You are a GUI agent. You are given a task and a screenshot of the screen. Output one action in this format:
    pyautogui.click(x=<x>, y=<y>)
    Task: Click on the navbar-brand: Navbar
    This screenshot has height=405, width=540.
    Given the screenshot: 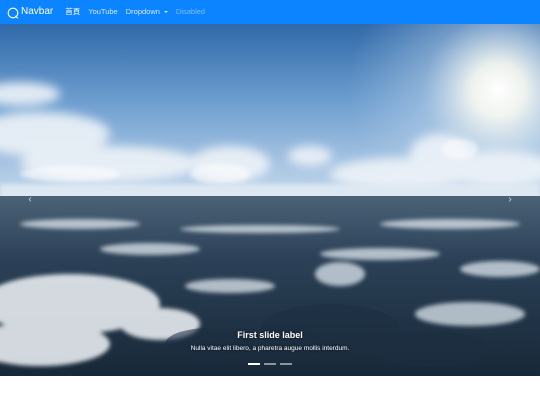 What is the action you would take?
    pyautogui.click(x=30, y=12)
    